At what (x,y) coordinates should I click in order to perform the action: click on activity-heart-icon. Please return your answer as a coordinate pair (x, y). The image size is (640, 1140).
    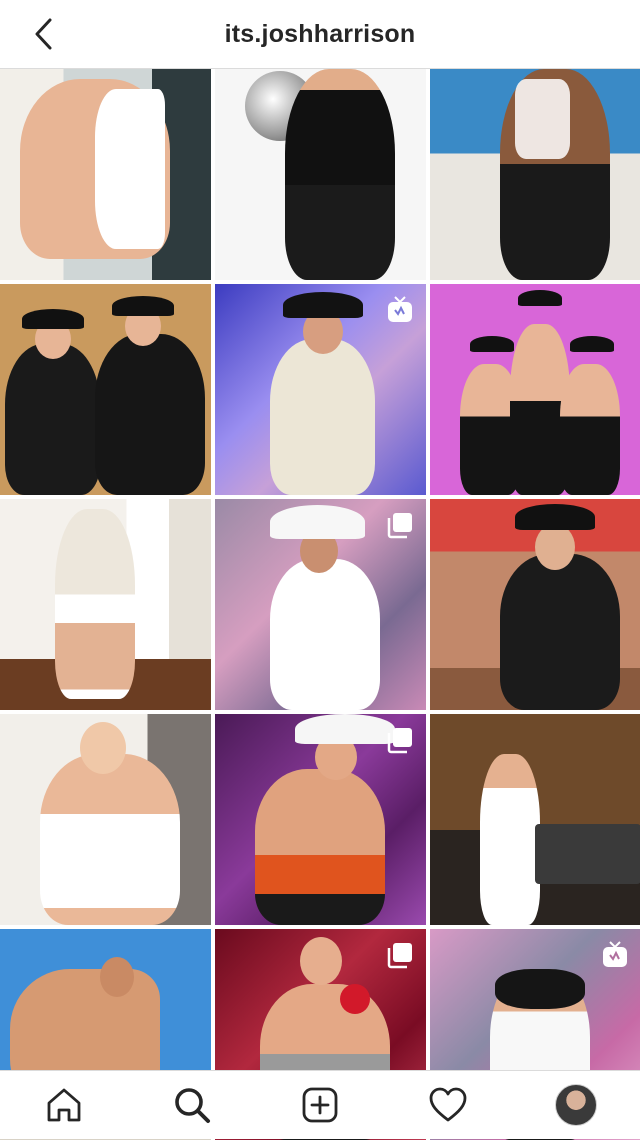
    Looking at the image, I should click on (448, 1104).